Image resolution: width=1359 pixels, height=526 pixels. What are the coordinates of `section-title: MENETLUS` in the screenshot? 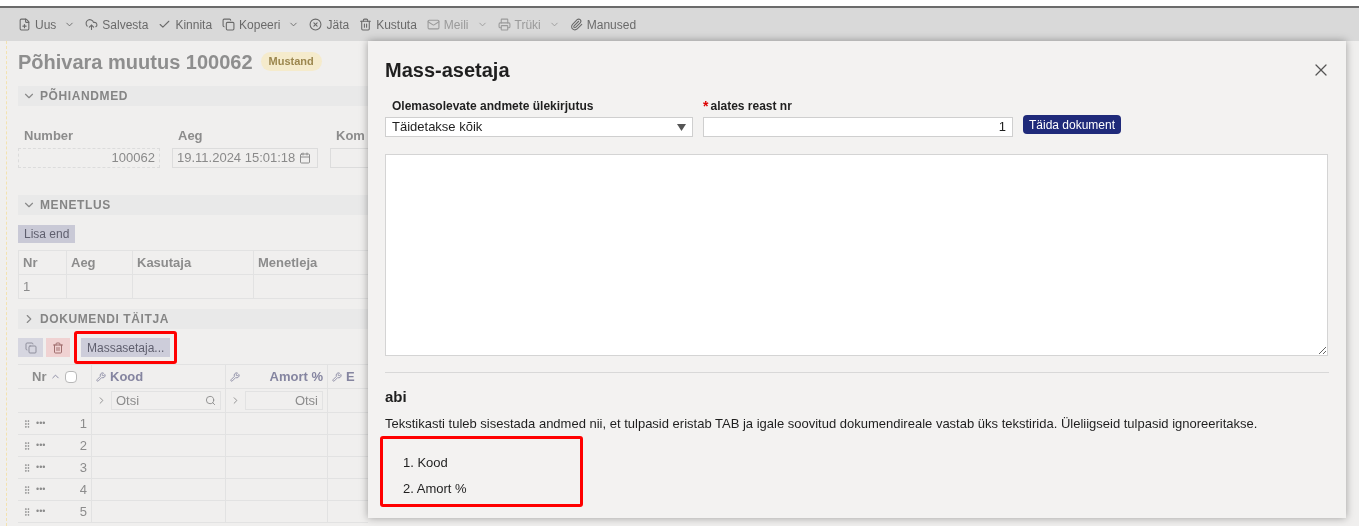 It's located at (75, 205).